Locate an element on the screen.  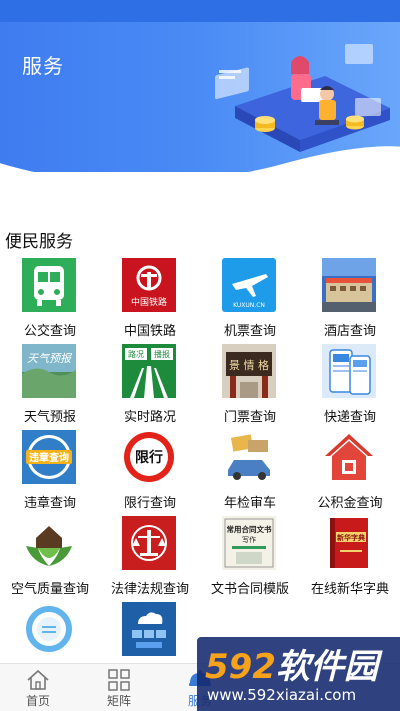
service-item-inspection: 年检审车 is located at coordinates (250, 473).